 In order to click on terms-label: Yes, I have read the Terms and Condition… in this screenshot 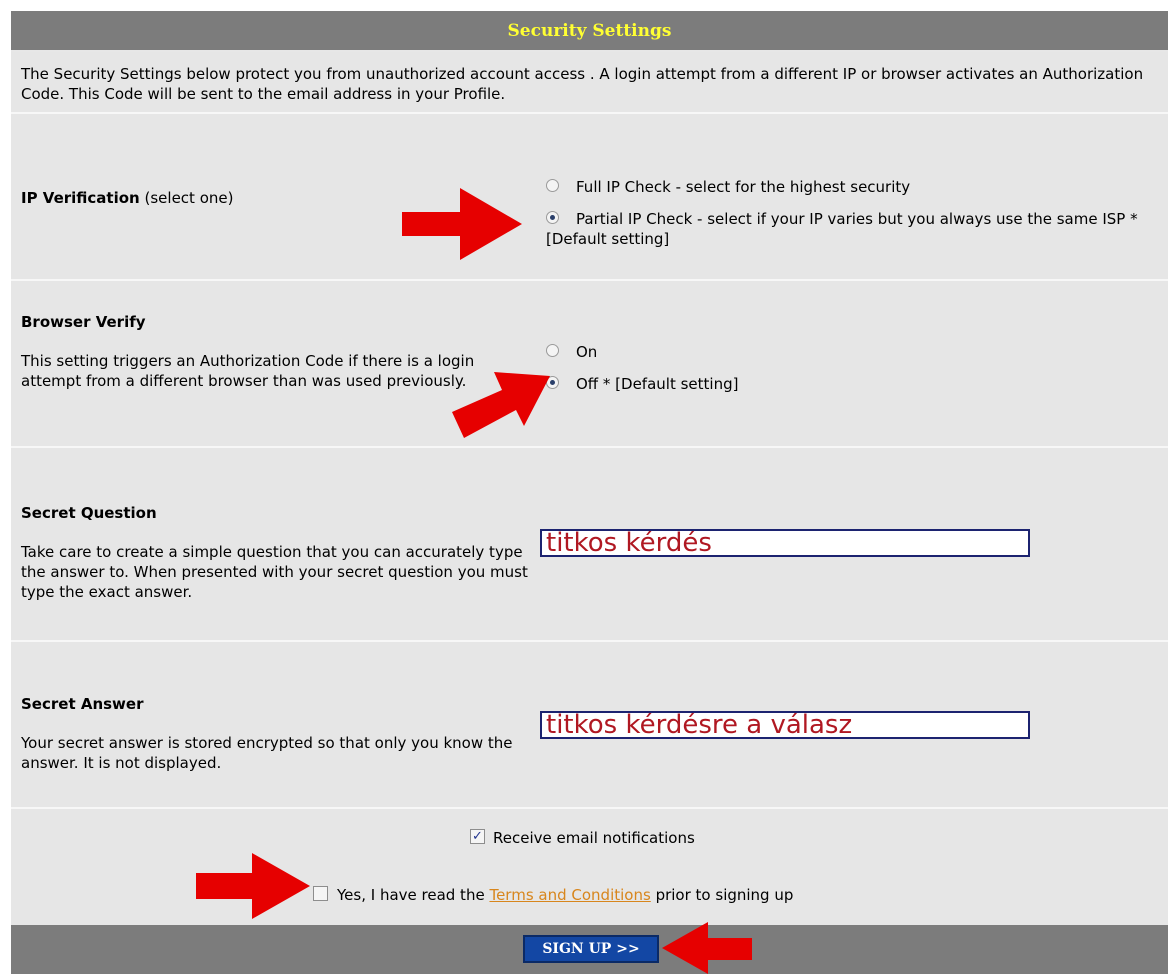, I will do `click(565, 895)`.